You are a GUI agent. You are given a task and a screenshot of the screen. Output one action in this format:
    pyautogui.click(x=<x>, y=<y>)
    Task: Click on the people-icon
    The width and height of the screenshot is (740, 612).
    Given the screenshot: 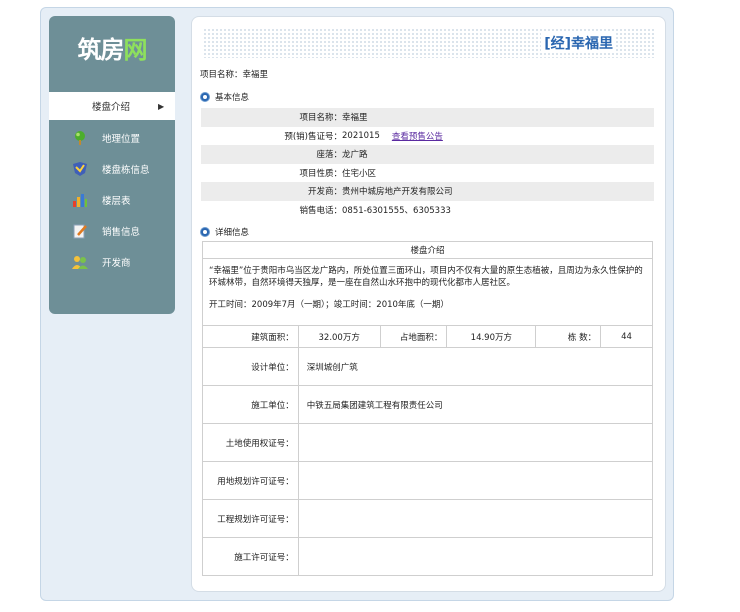 What is the action you would take?
    pyautogui.click(x=80, y=262)
    